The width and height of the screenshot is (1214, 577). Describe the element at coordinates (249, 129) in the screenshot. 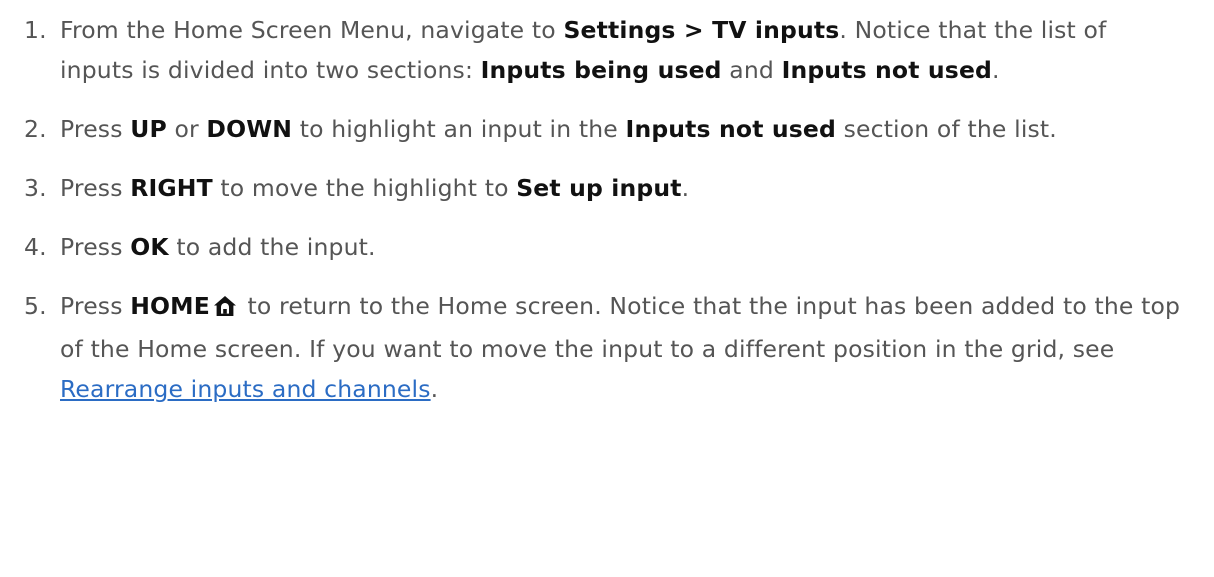

I see `emphasis-term: DOWN` at that location.